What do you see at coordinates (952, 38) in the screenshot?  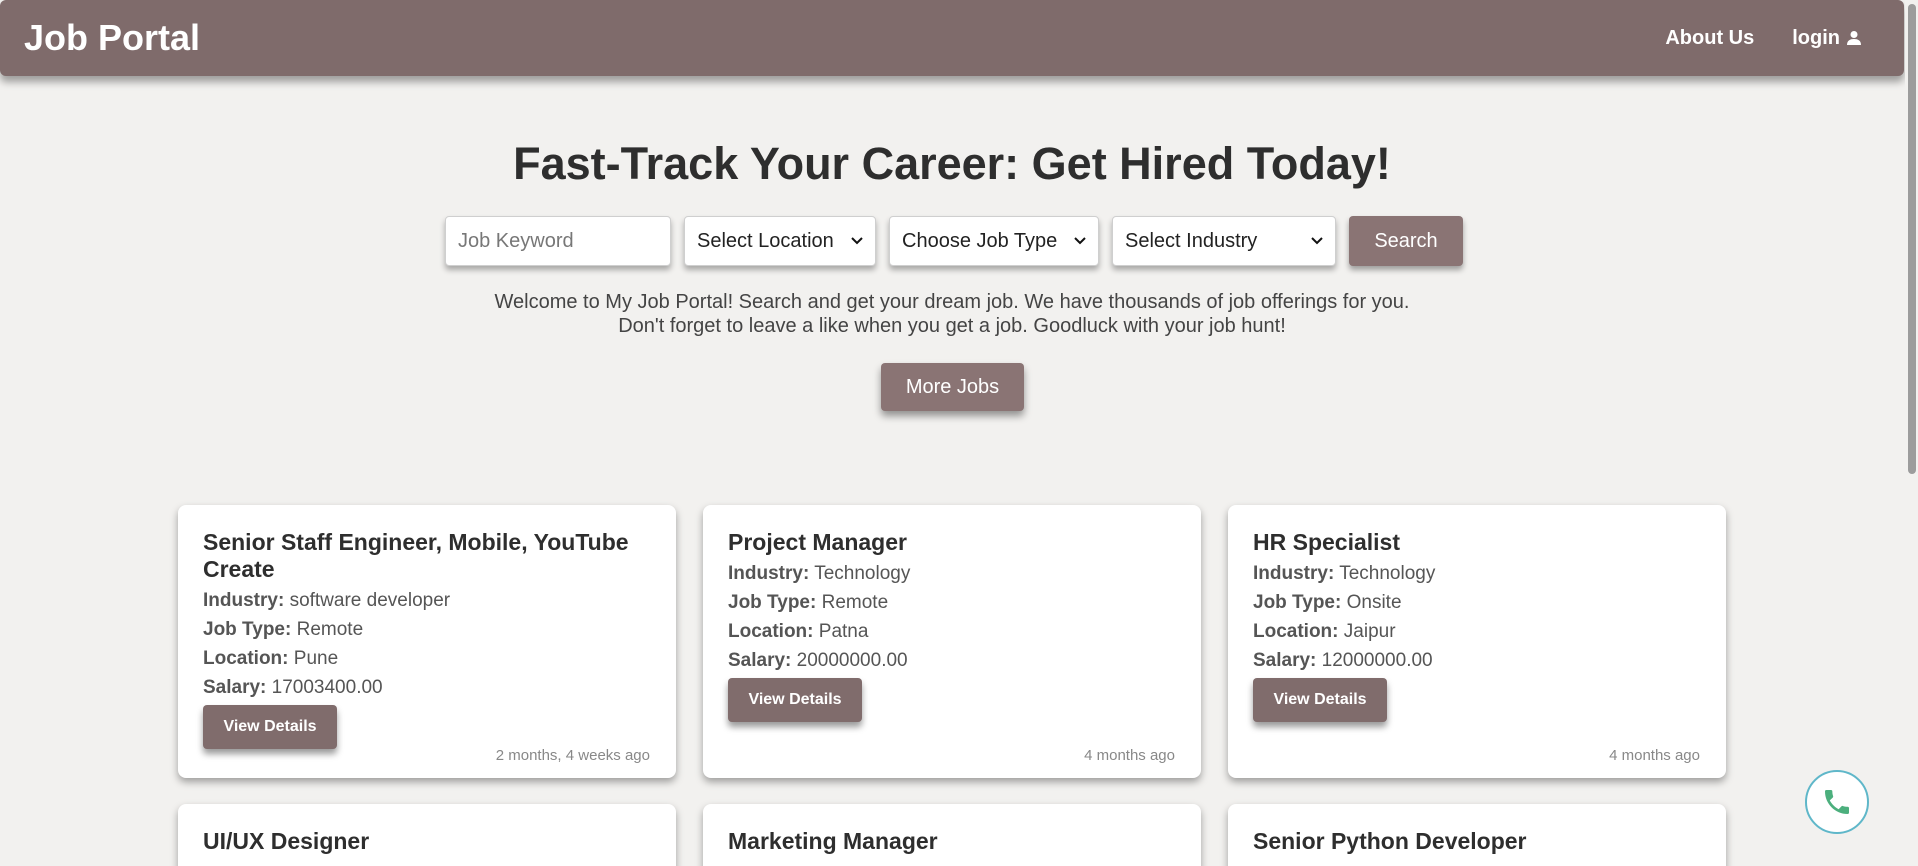 I see `navbar: Job Portal About Us login` at bounding box center [952, 38].